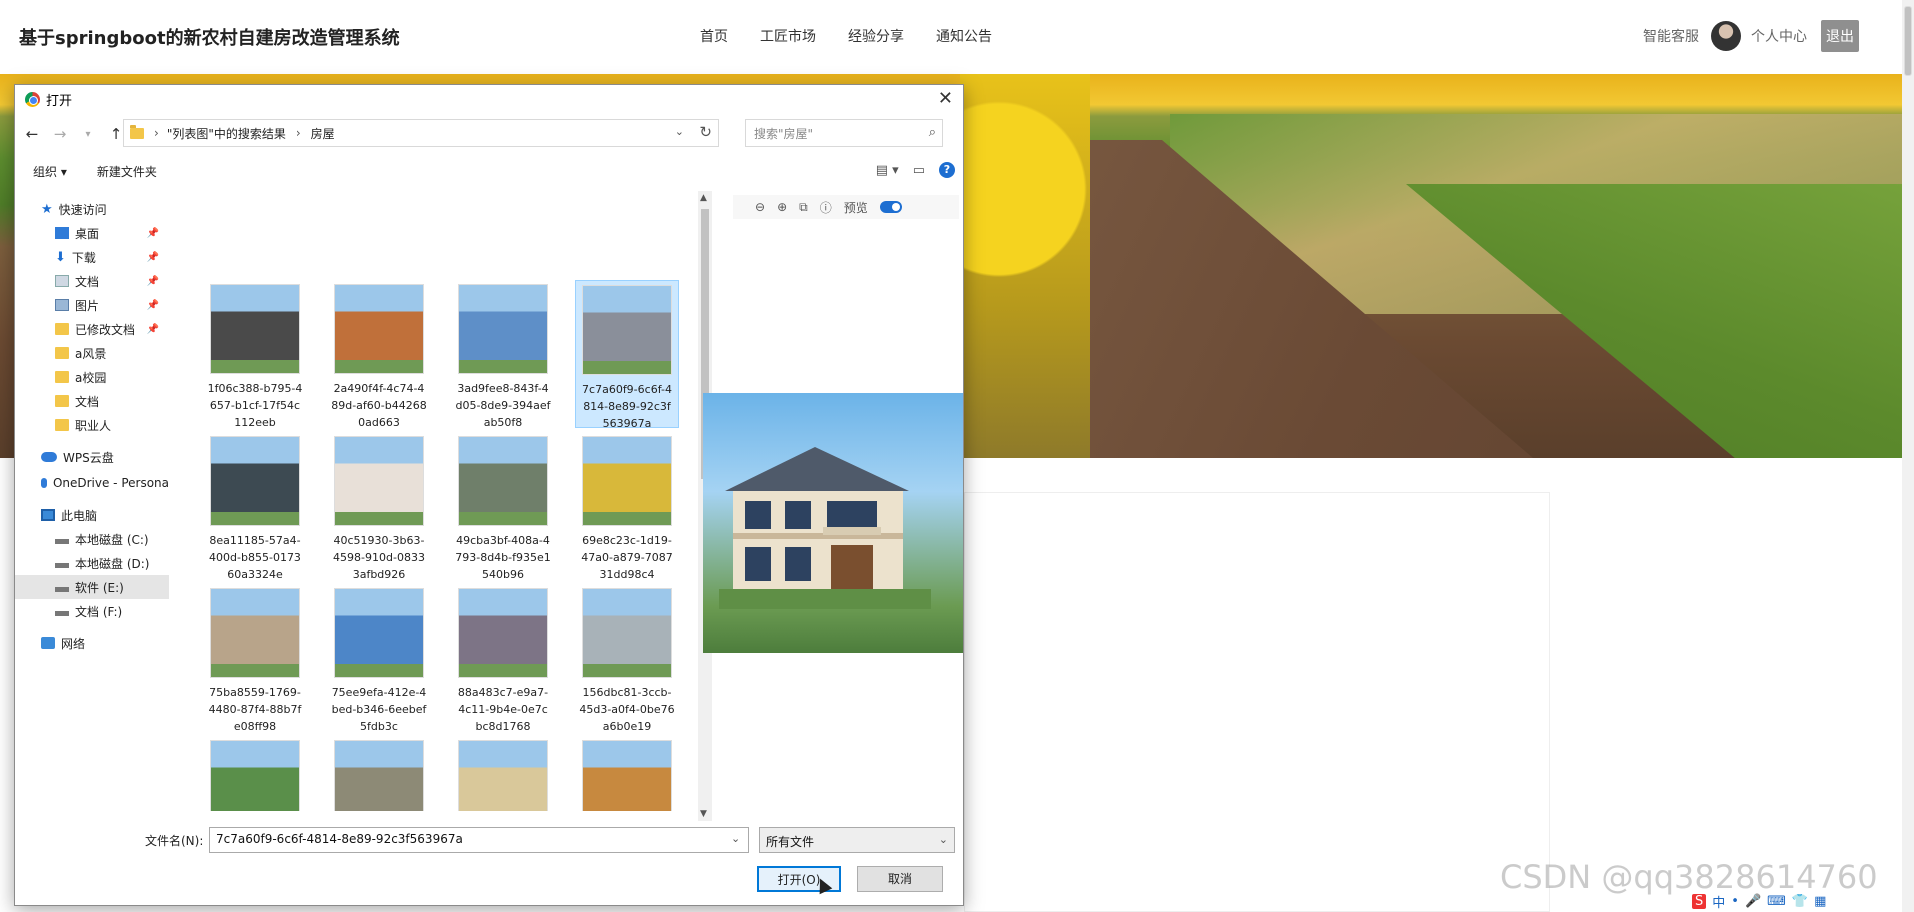 This screenshot has width=1914, height=912. I want to click on folder-icon, so click(137, 131).